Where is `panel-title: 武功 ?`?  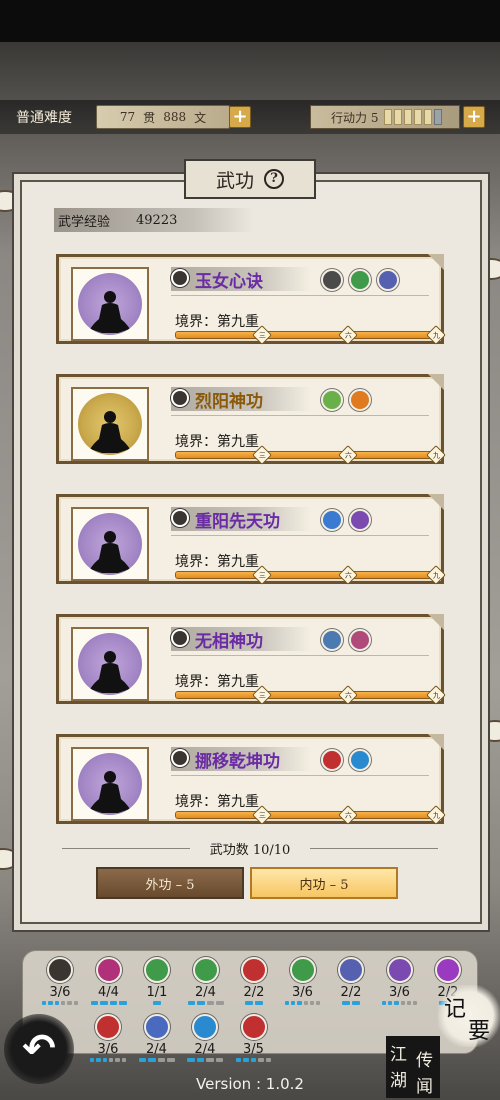
panel-title: 武功 ? is located at coordinates (250, 179).